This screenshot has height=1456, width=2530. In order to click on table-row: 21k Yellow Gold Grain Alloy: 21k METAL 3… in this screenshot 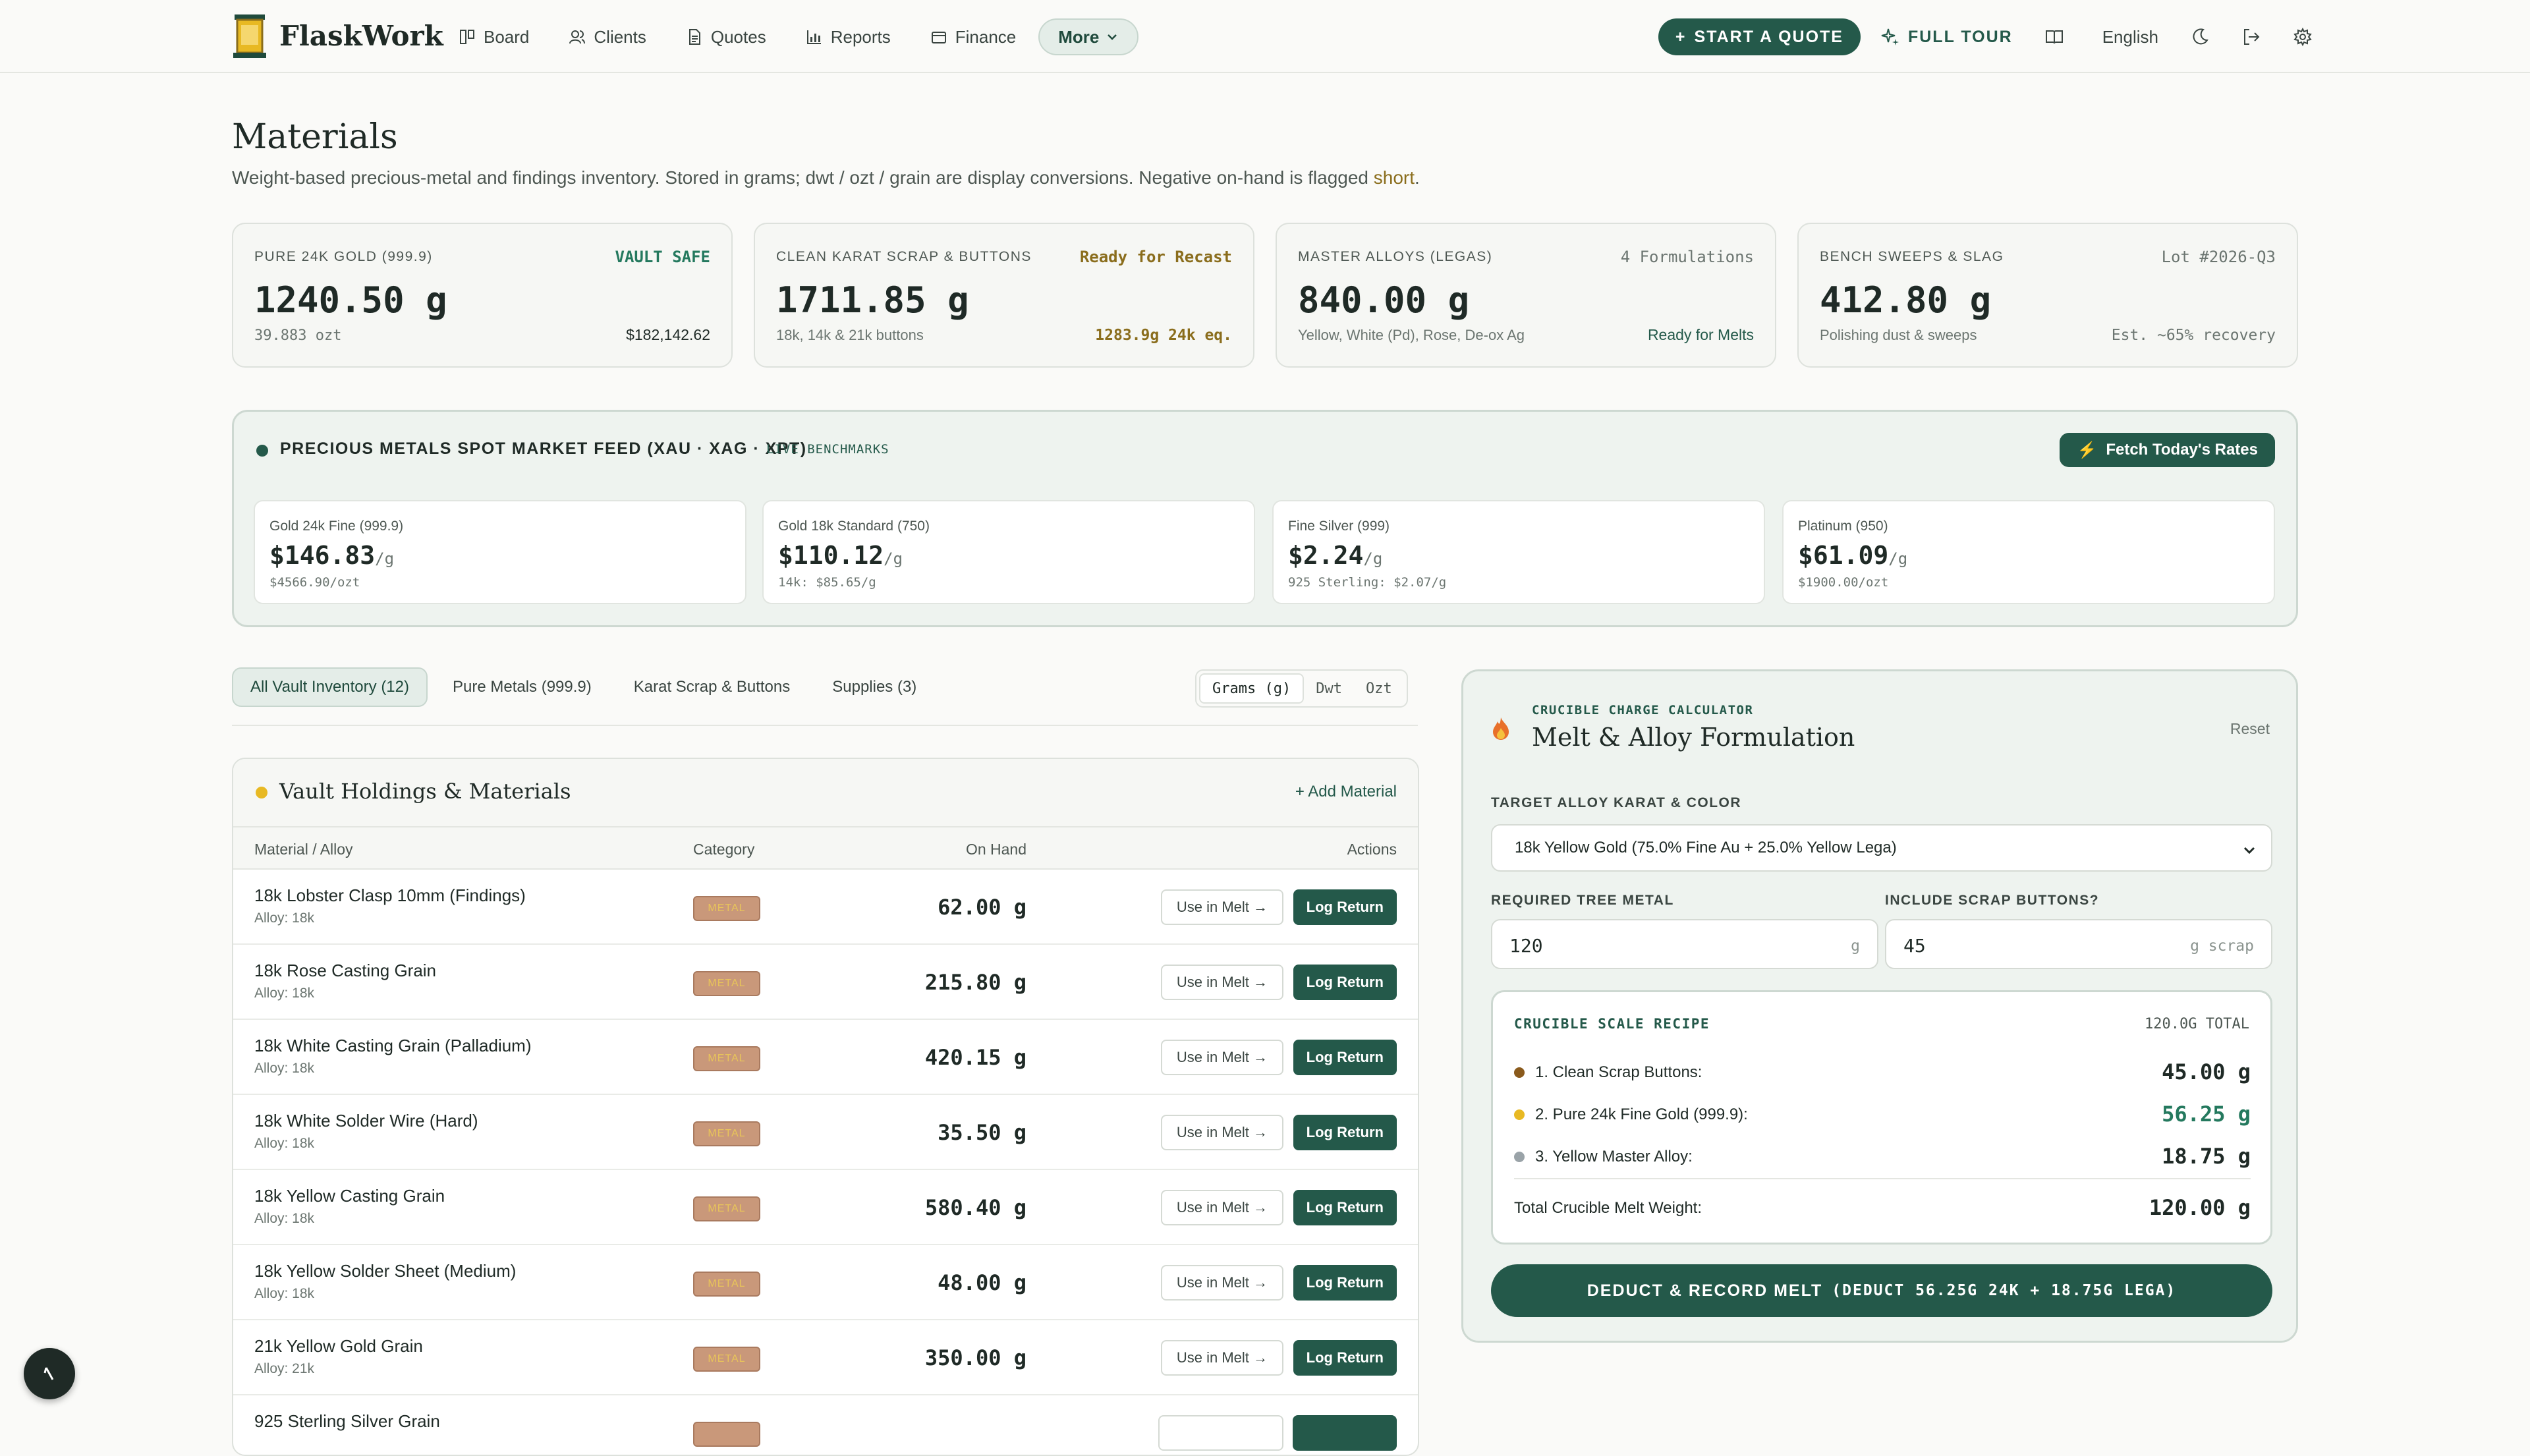, I will do `click(825, 1357)`.